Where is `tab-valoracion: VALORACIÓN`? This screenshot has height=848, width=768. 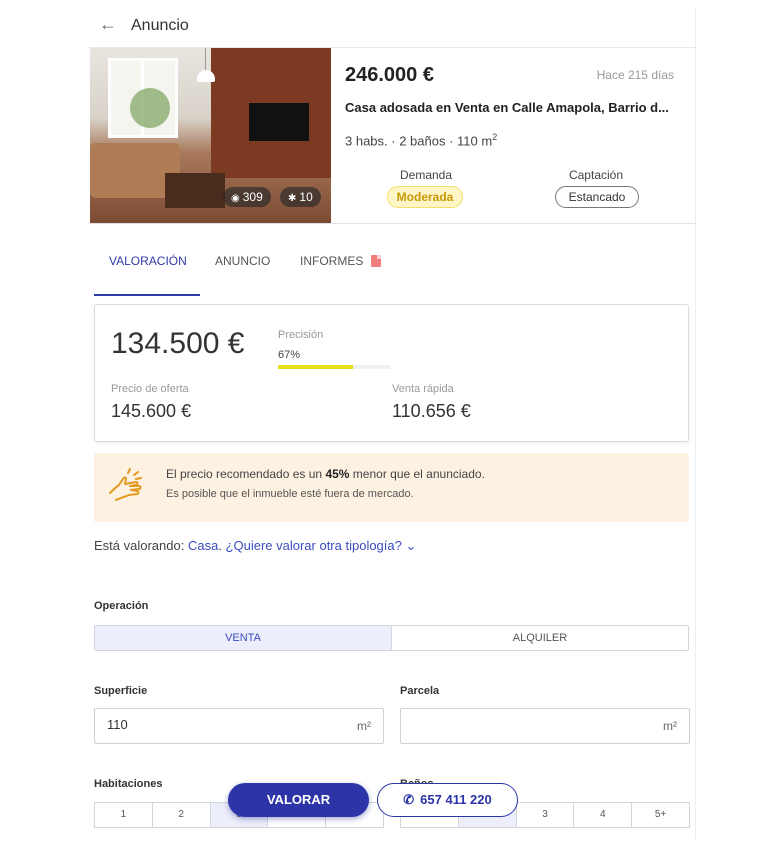
tab-valoracion: VALORACIÓN is located at coordinates (148, 261).